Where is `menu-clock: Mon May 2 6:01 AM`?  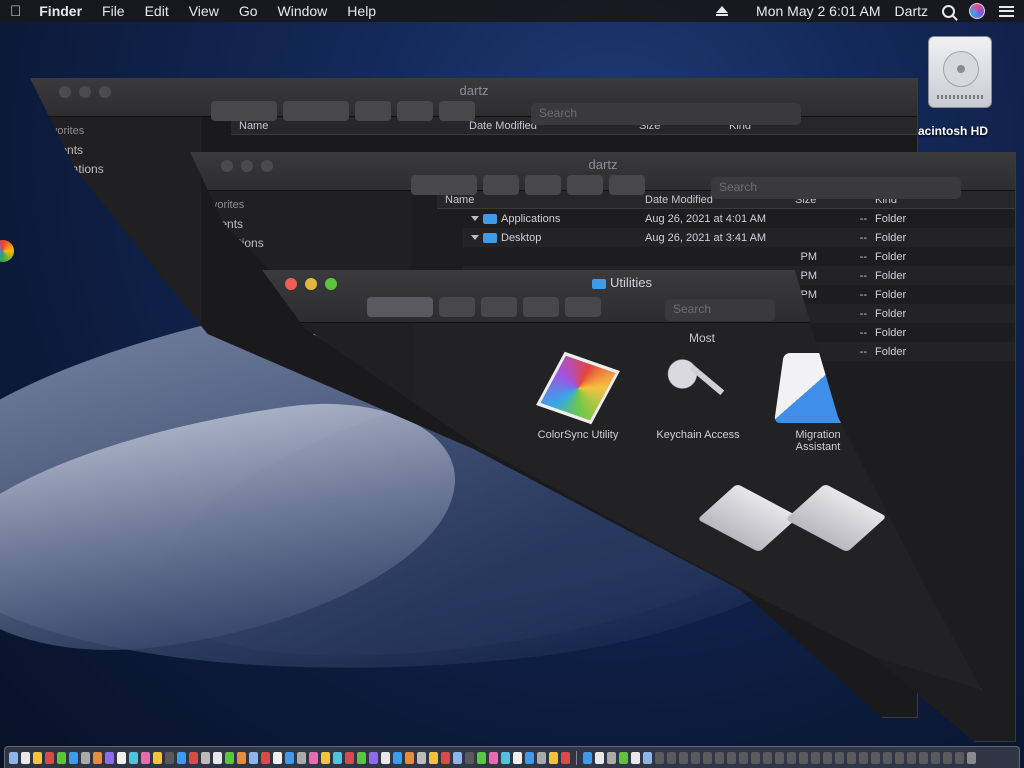 menu-clock: Mon May 2 6:01 AM is located at coordinates (818, 11).